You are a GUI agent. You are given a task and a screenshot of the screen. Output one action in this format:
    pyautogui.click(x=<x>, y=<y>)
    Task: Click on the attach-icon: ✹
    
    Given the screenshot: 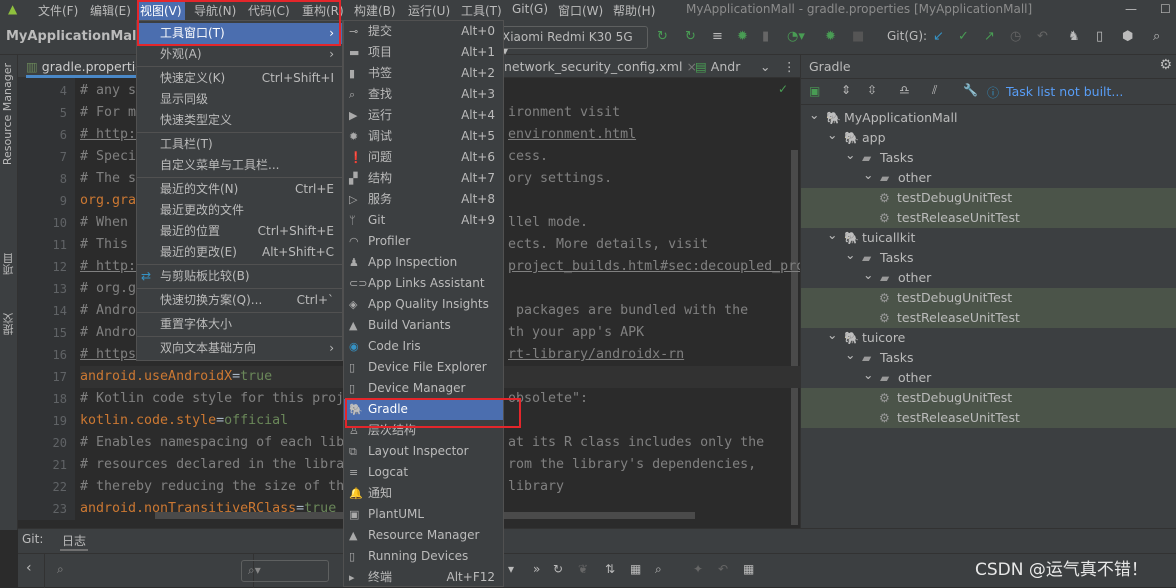 What is the action you would take?
    pyautogui.click(x=830, y=36)
    